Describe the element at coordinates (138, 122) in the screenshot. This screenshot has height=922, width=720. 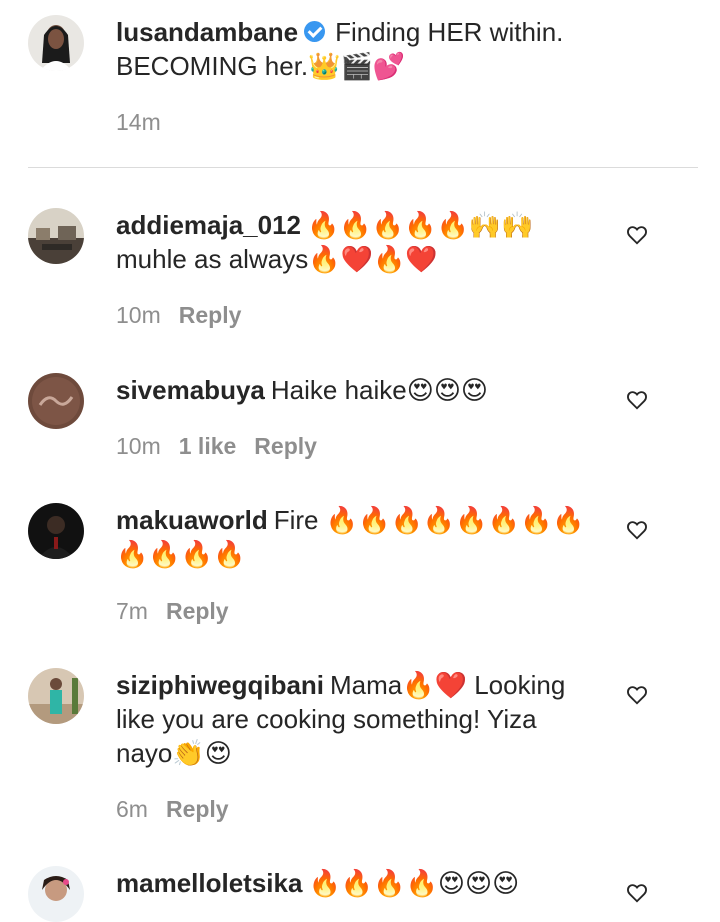
I see `timestamp: 14m` at that location.